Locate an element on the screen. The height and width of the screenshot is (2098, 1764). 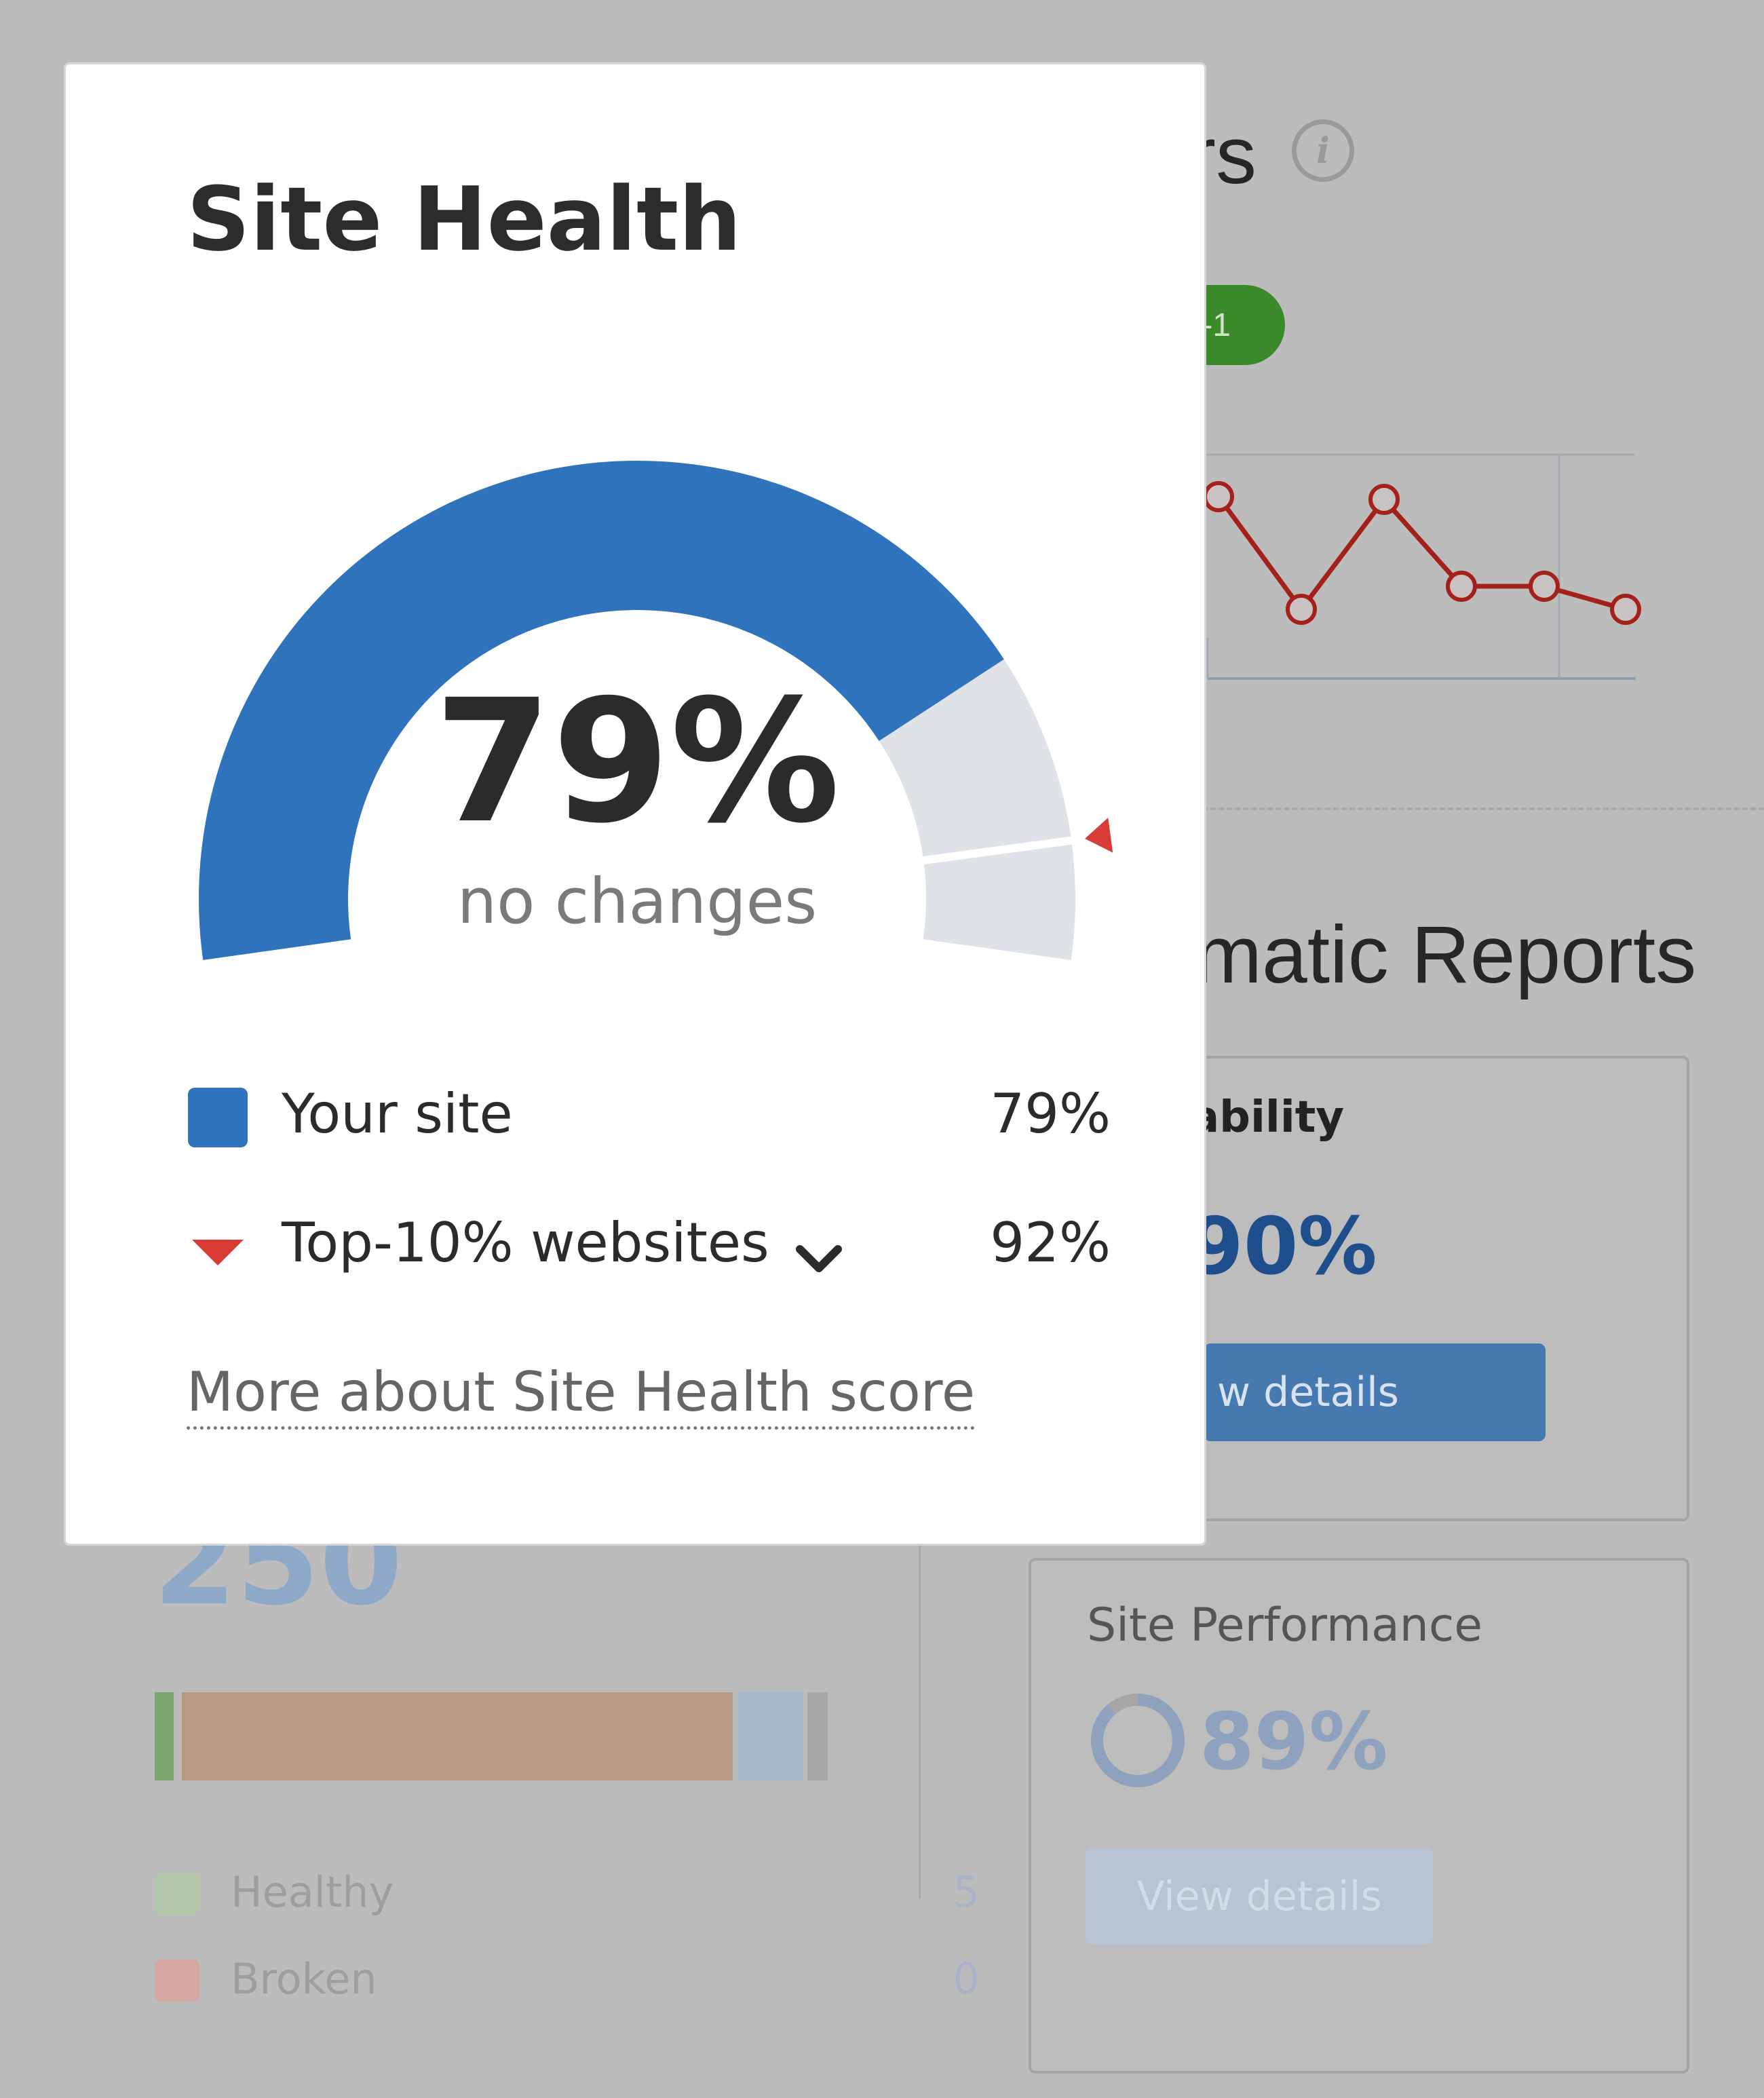
legend-value-broken: 0 is located at coordinates (966, 1979).